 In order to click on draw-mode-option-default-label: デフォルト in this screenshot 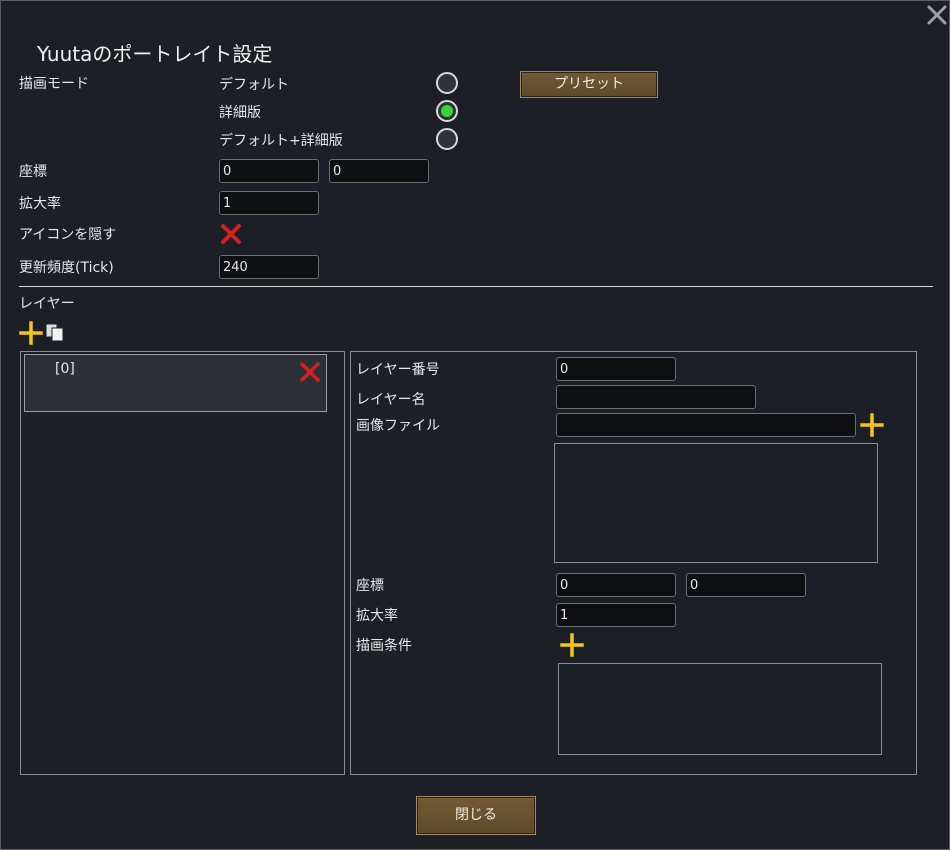, I will do `click(254, 85)`.